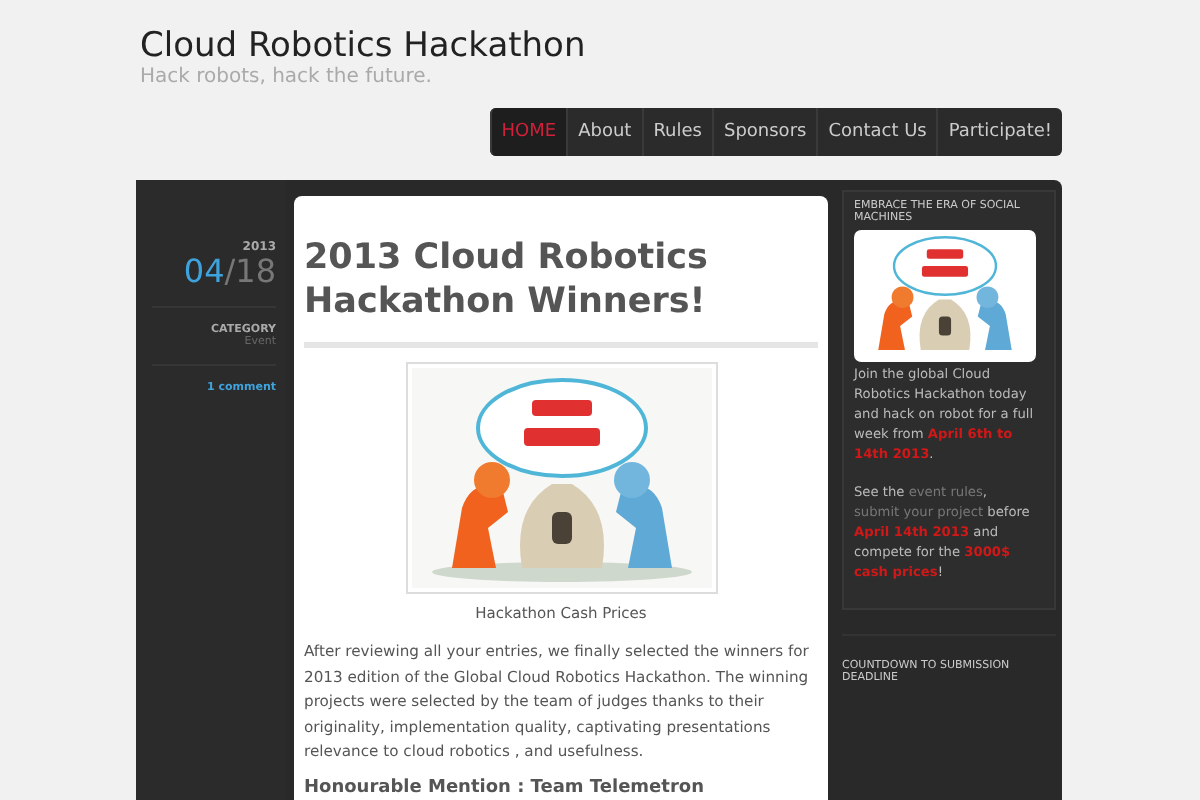 The image size is (1200, 800). I want to click on nav-link: Participate!, so click(999, 132).